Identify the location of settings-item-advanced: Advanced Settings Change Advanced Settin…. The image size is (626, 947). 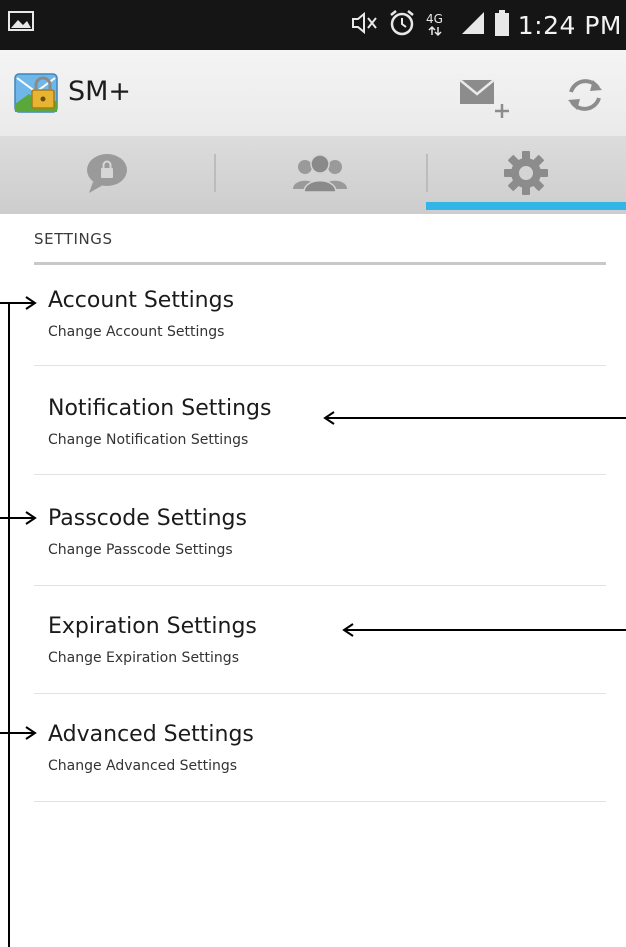
(320, 759).